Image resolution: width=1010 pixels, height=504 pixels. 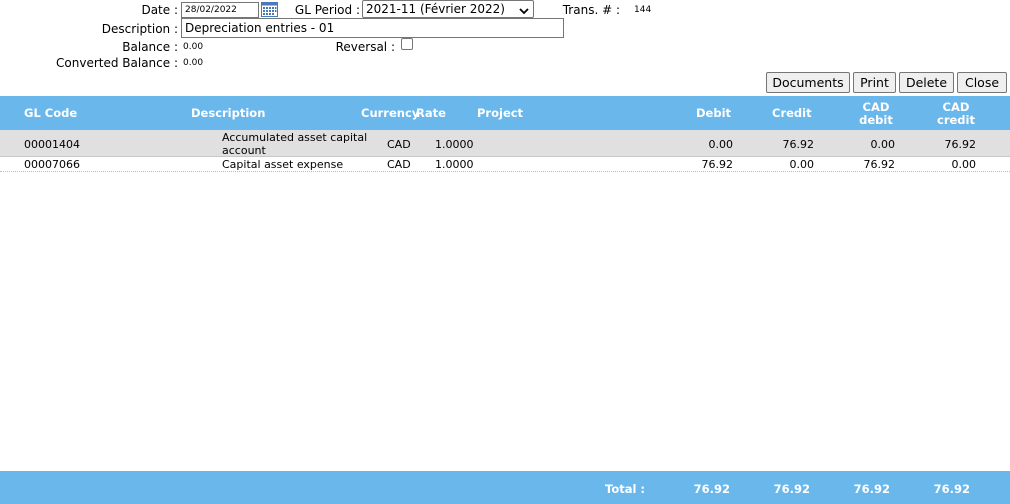 I want to click on header-cad-debit-line2: debit, so click(x=876, y=120).